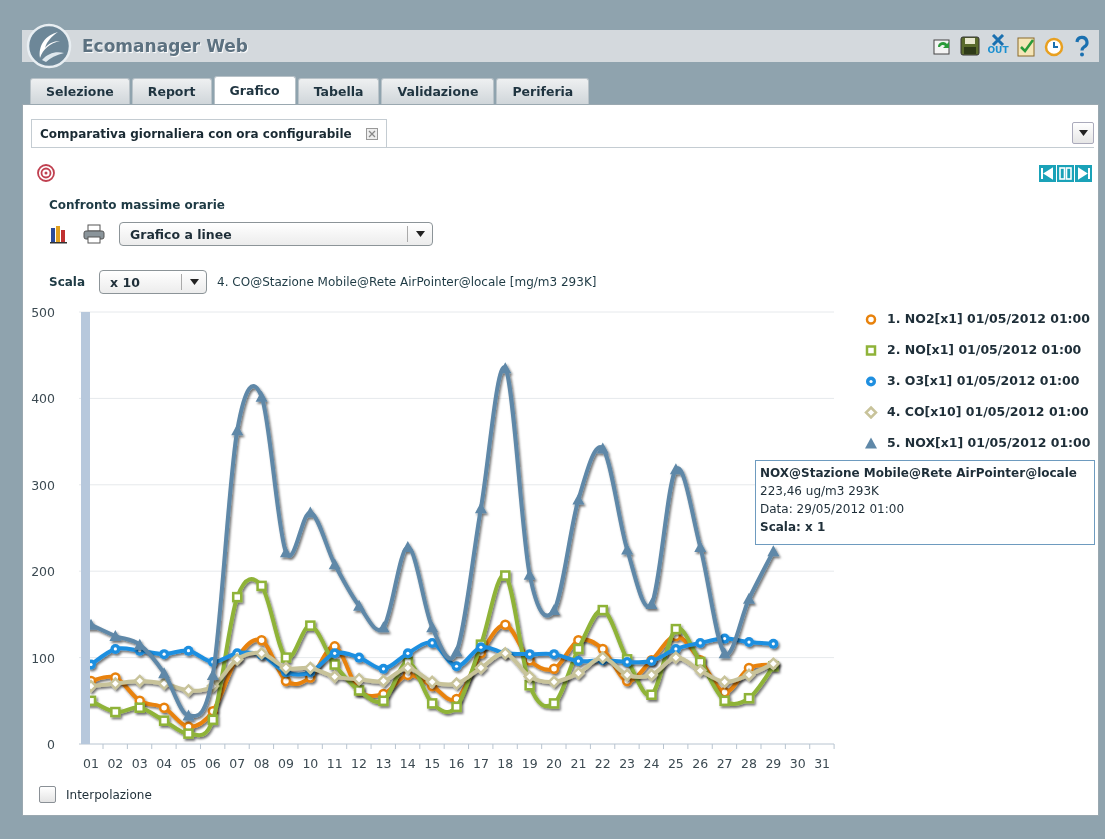 This screenshot has width=1105, height=839. What do you see at coordinates (833, 509) in the screenshot?
I see `tooltip-line: Data: 29/05/2012 01:00` at bounding box center [833, 509].